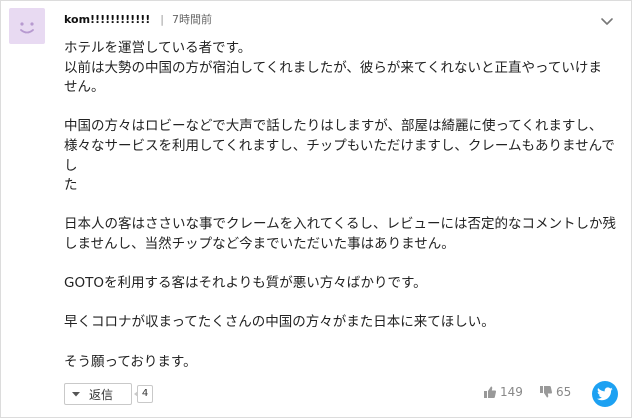 The width and height of the screenshot is (632, 418). I want to click on smiley-avatar-icon, so click(27, 28).